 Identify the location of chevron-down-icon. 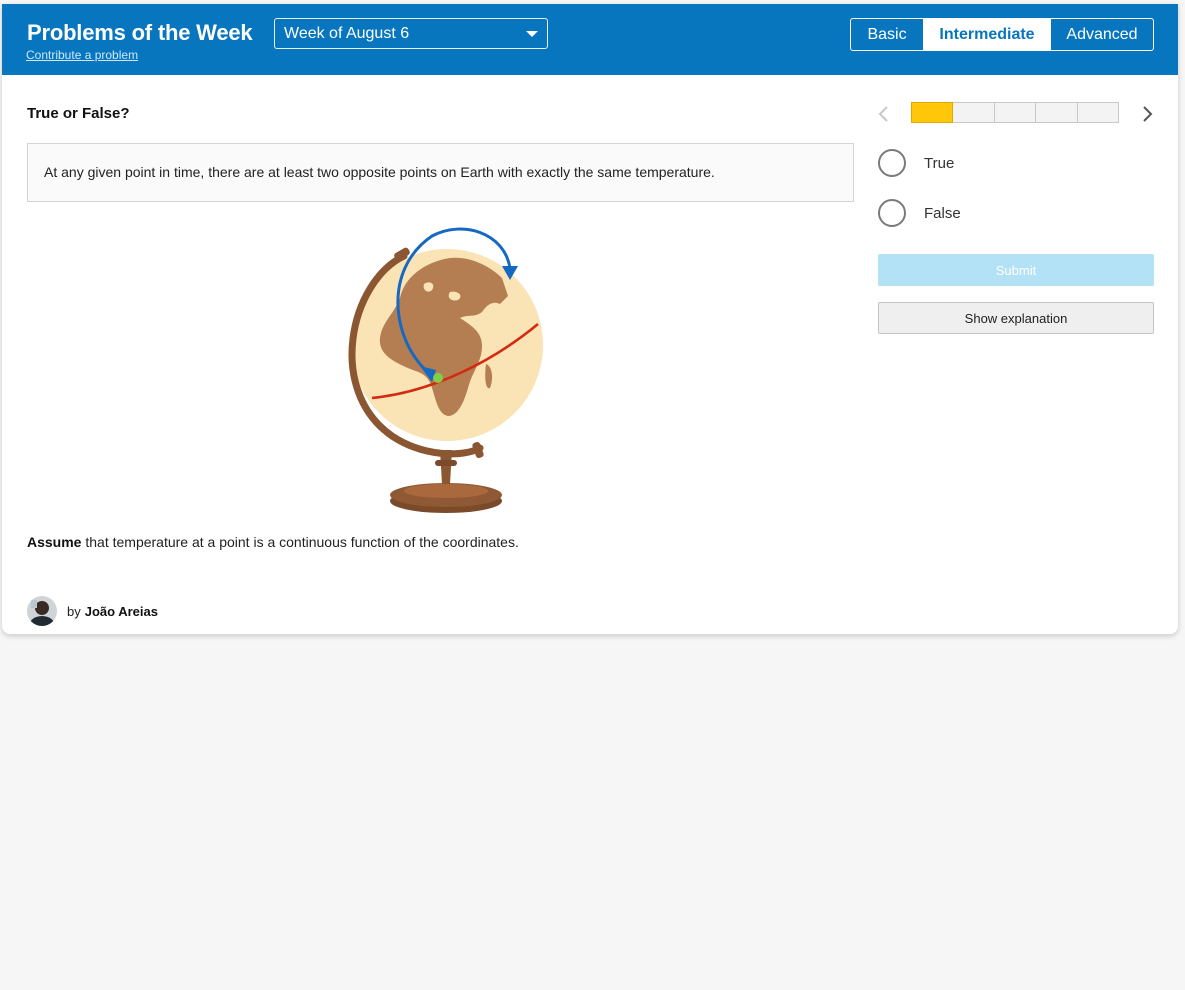
(532, 34).